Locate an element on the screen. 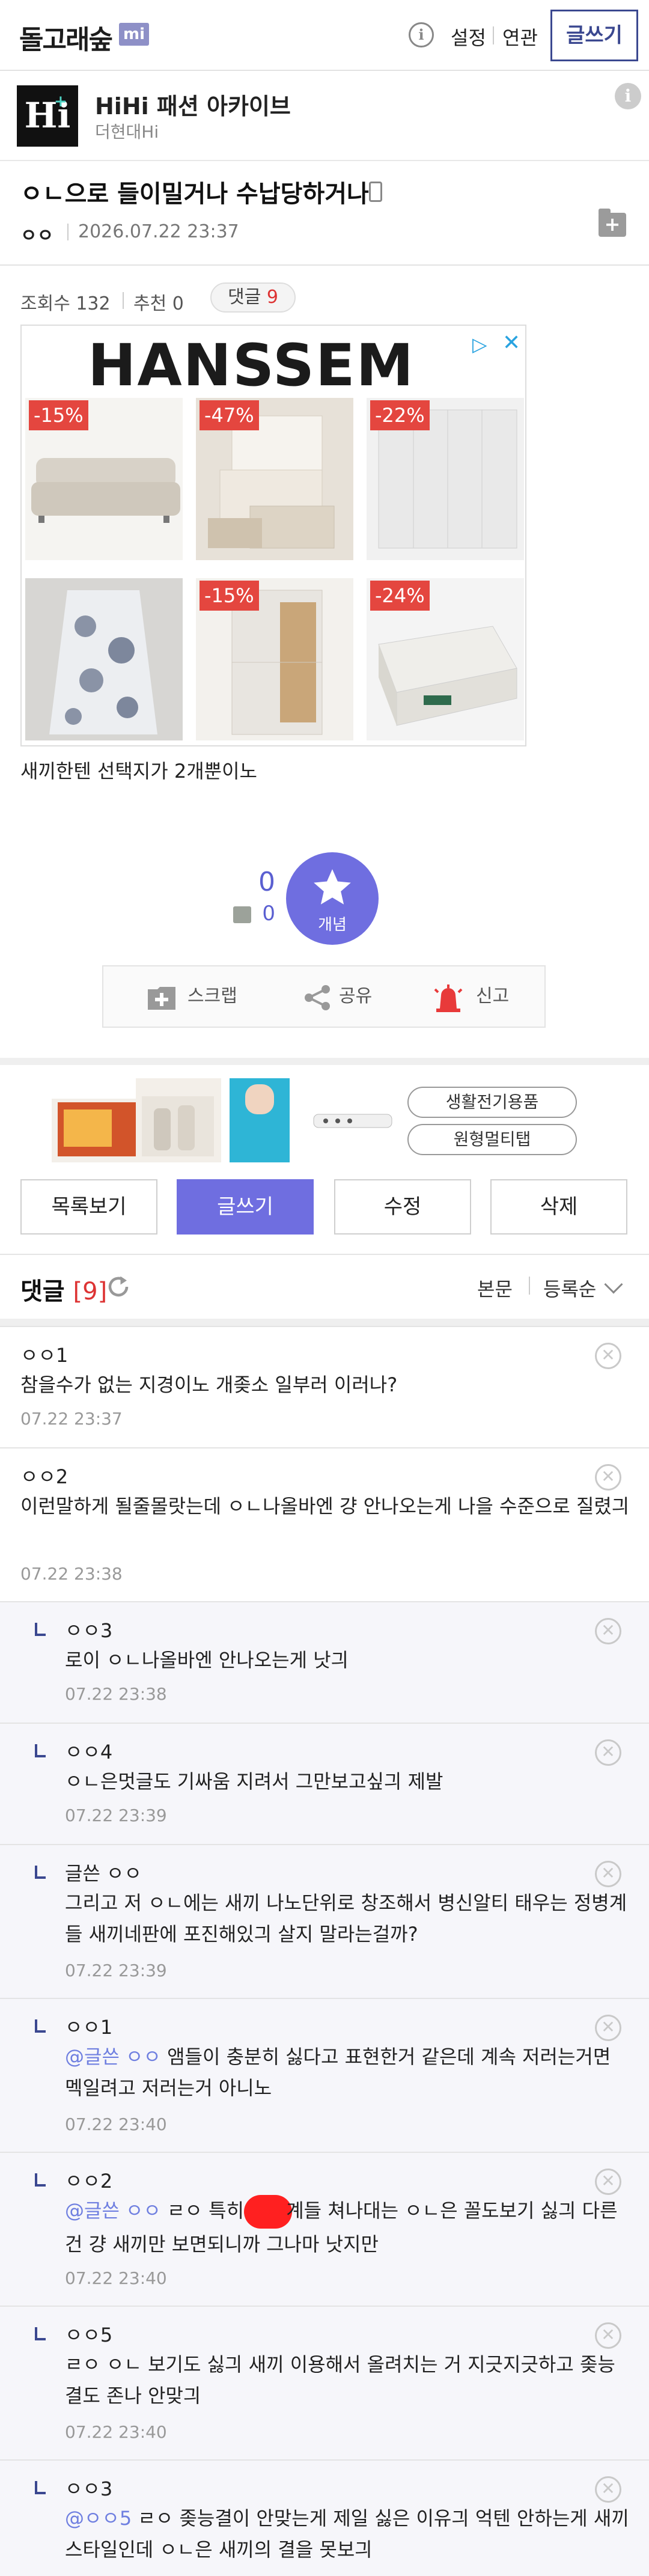 This screenshot has height=2576, width=649. apron-image is located at coordinates (104, 659).